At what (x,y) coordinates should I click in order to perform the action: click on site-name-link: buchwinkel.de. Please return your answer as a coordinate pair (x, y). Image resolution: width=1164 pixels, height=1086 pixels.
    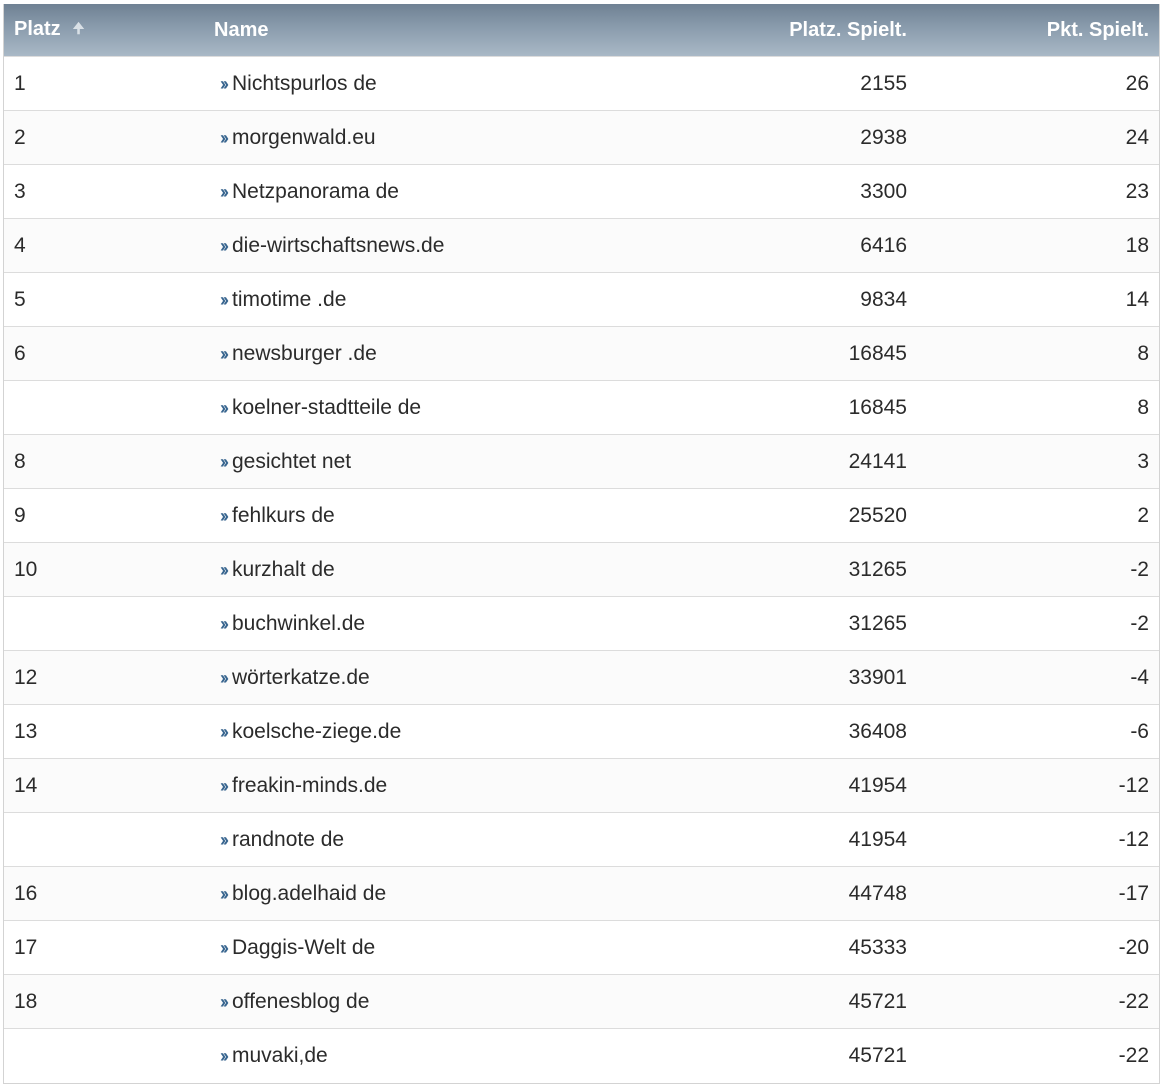
    Looking at the image, I should click on (298, 623).